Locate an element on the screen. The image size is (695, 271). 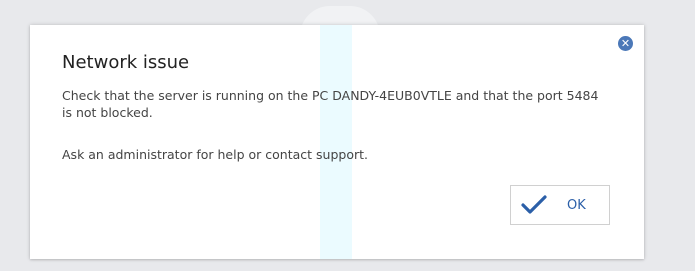
close-icon: ✕ is located at coordinates (625, 43).